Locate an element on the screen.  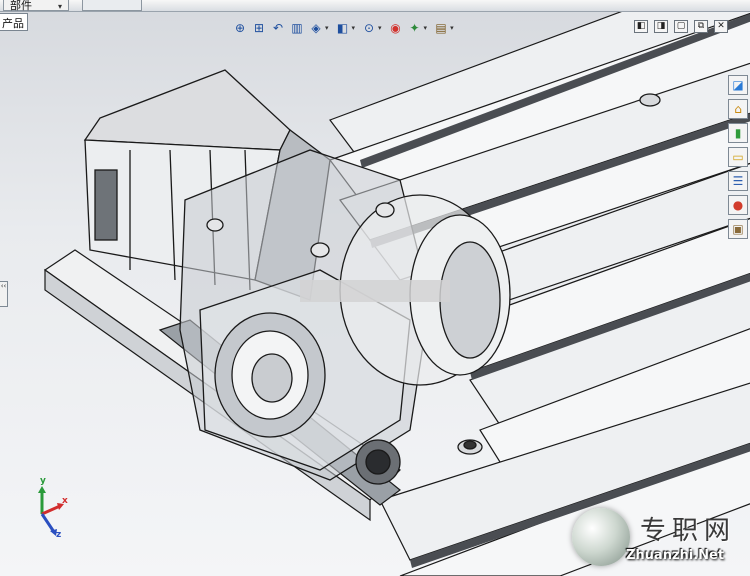
view-settings-icon: ▤ is located at coordinates (441, 28).